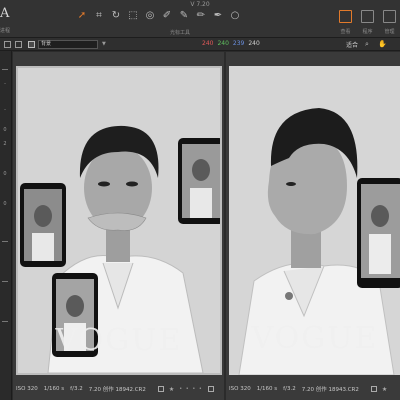  I want to click on hand-icon: ✋, so click(382, 44).